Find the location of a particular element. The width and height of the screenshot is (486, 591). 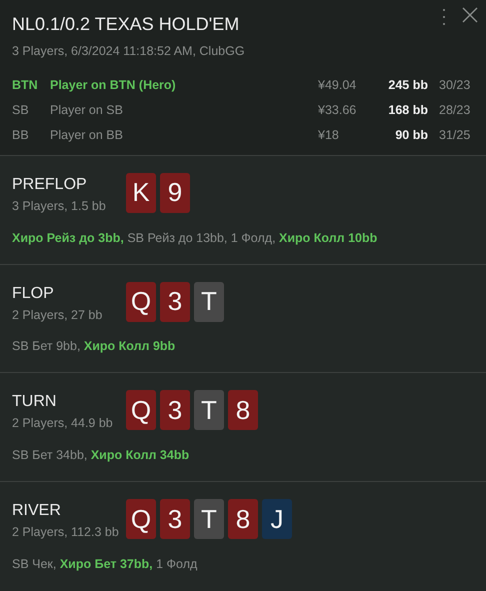

player-stack: 90 bb is located at coordinates (411, 134).